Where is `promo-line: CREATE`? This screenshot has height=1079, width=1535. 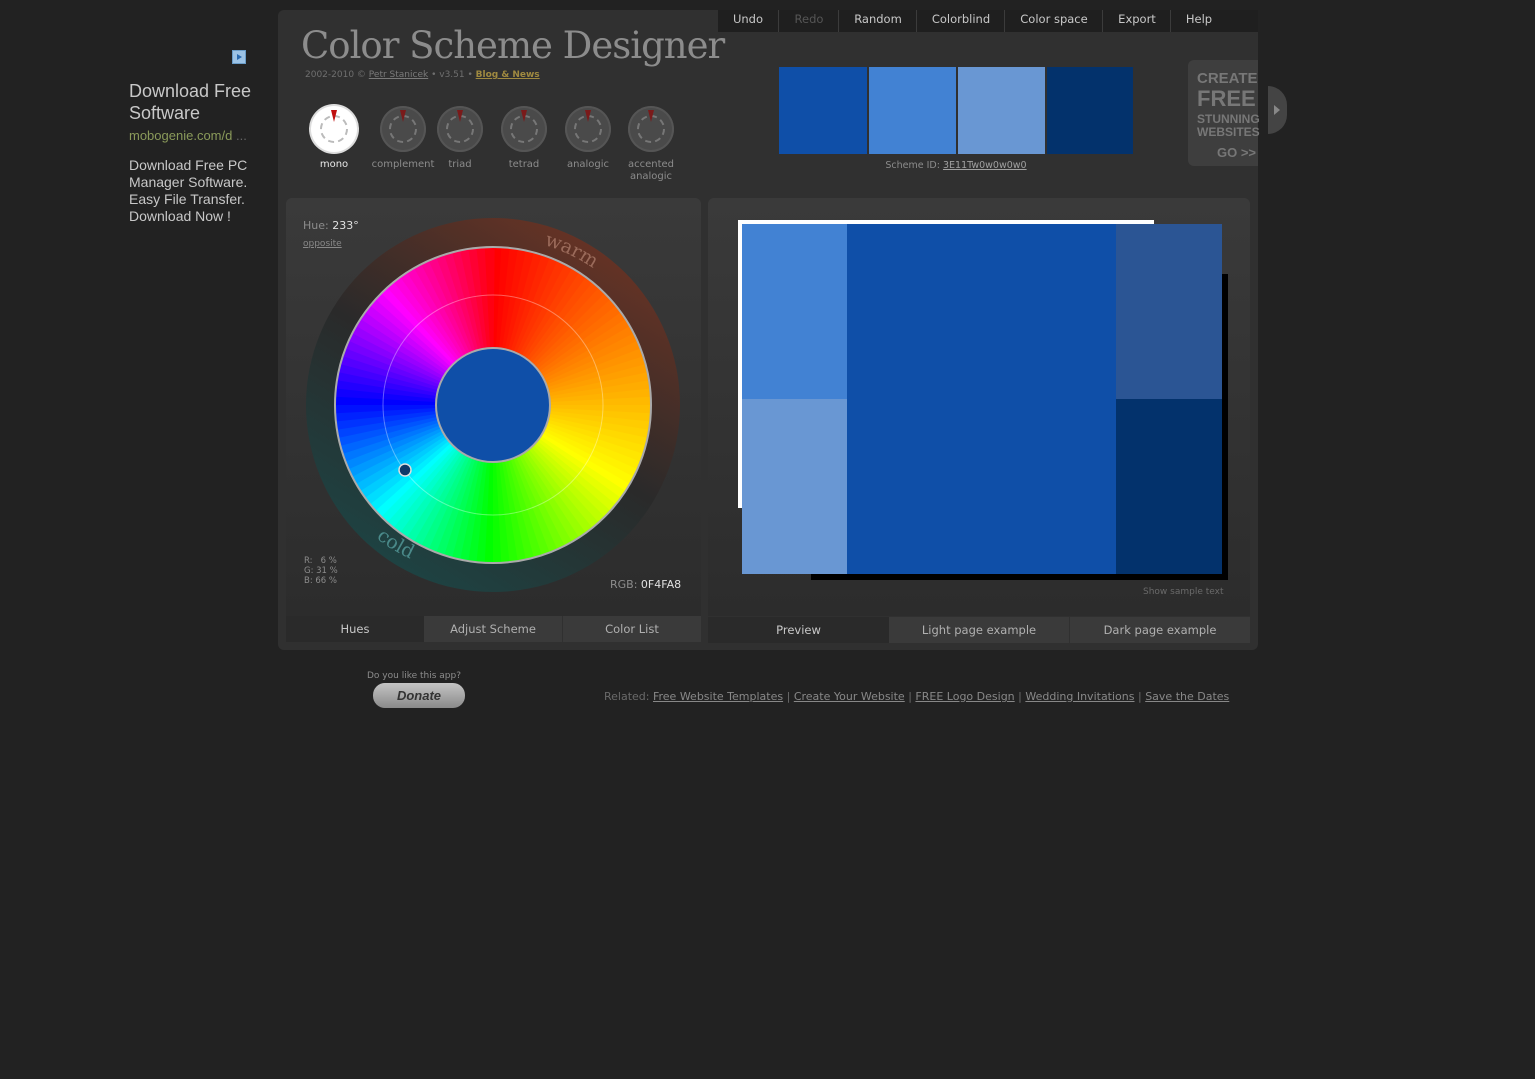
promo-line: CREATE is located at coordinates (1227, 78).